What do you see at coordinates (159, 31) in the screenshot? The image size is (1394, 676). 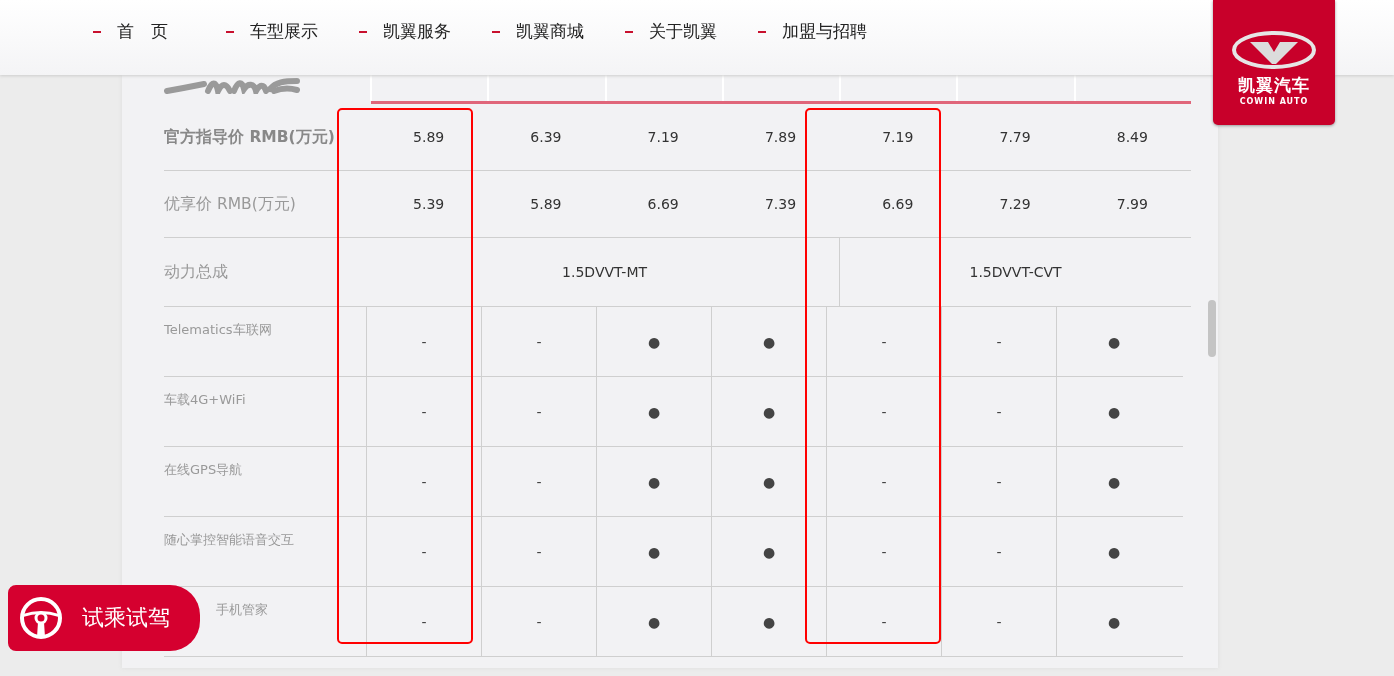 I see `nav-link: 首 页` at bounding box center [159, 31].